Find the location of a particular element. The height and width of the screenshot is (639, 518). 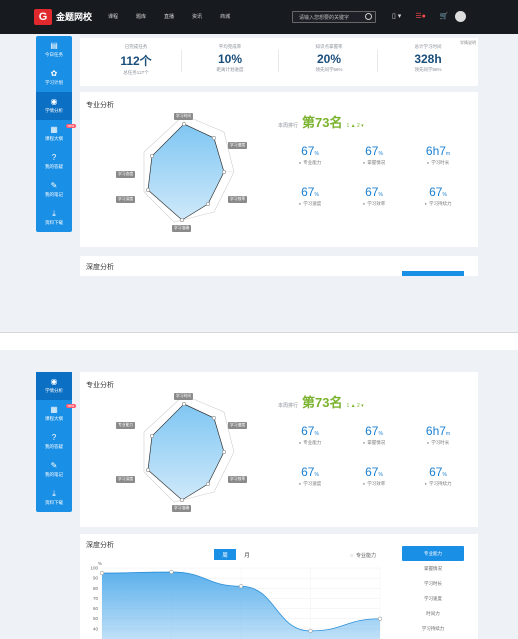

nav-item-live: 直播 is located at coordinates (169, 16).